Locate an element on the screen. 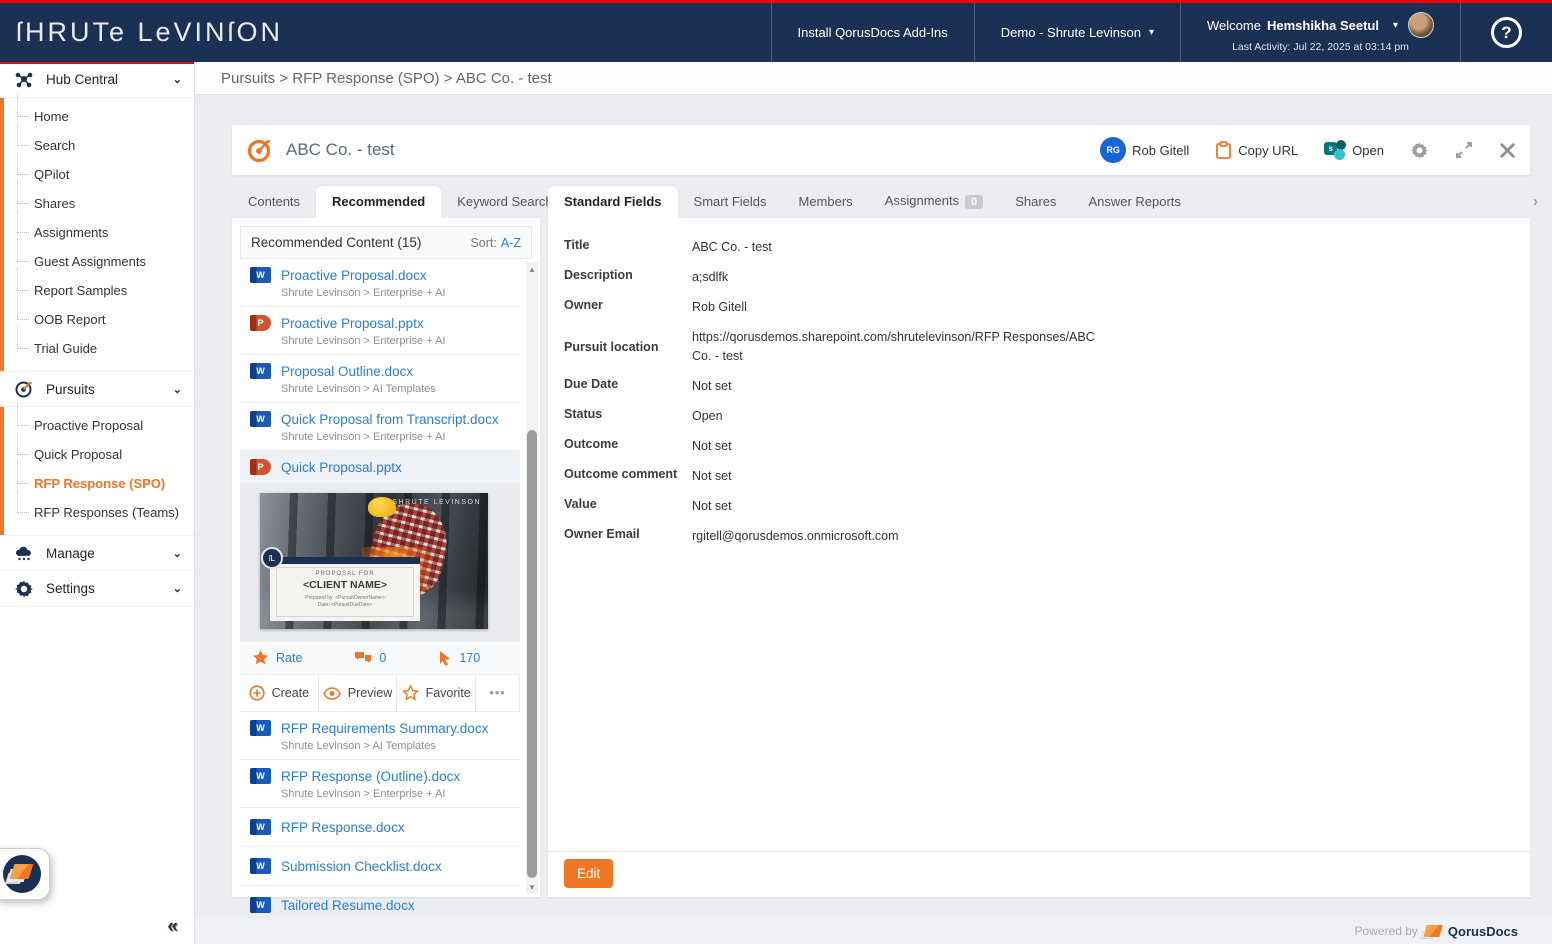 This screenshot has height=944, width=1552. sidebar-item-search: Search is located at coordinates (97, 141).